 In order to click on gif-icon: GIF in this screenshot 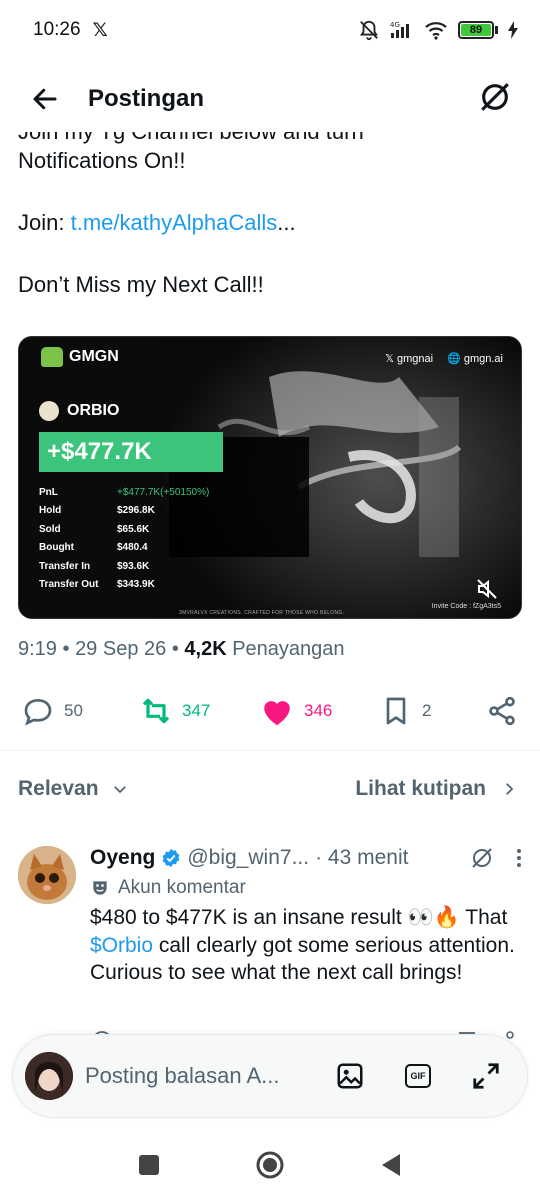, I will do `click(418, 1076)`.